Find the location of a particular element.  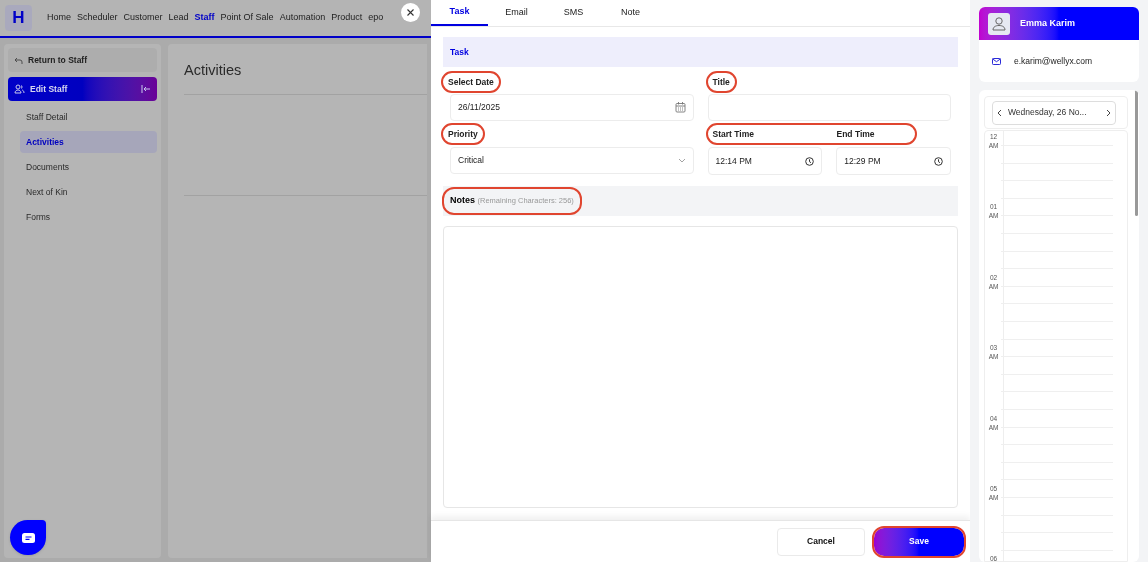

collapse-icon is located at coordinates (146, 89).